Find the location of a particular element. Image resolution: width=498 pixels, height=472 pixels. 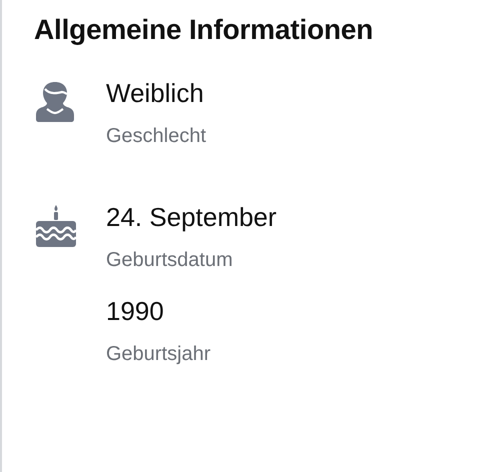

field-label: Geburtsjahr is located at coordinates (158, 354).